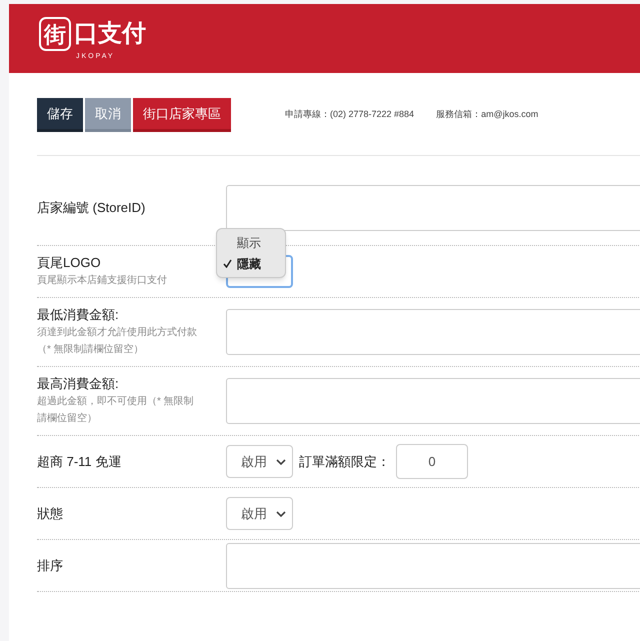 This screenshot has width=640, height=641. What do you see at coordinates (251, 263) in the screenshot?
I see `menu-item: 隱藏` at bounding box center [251, 263].